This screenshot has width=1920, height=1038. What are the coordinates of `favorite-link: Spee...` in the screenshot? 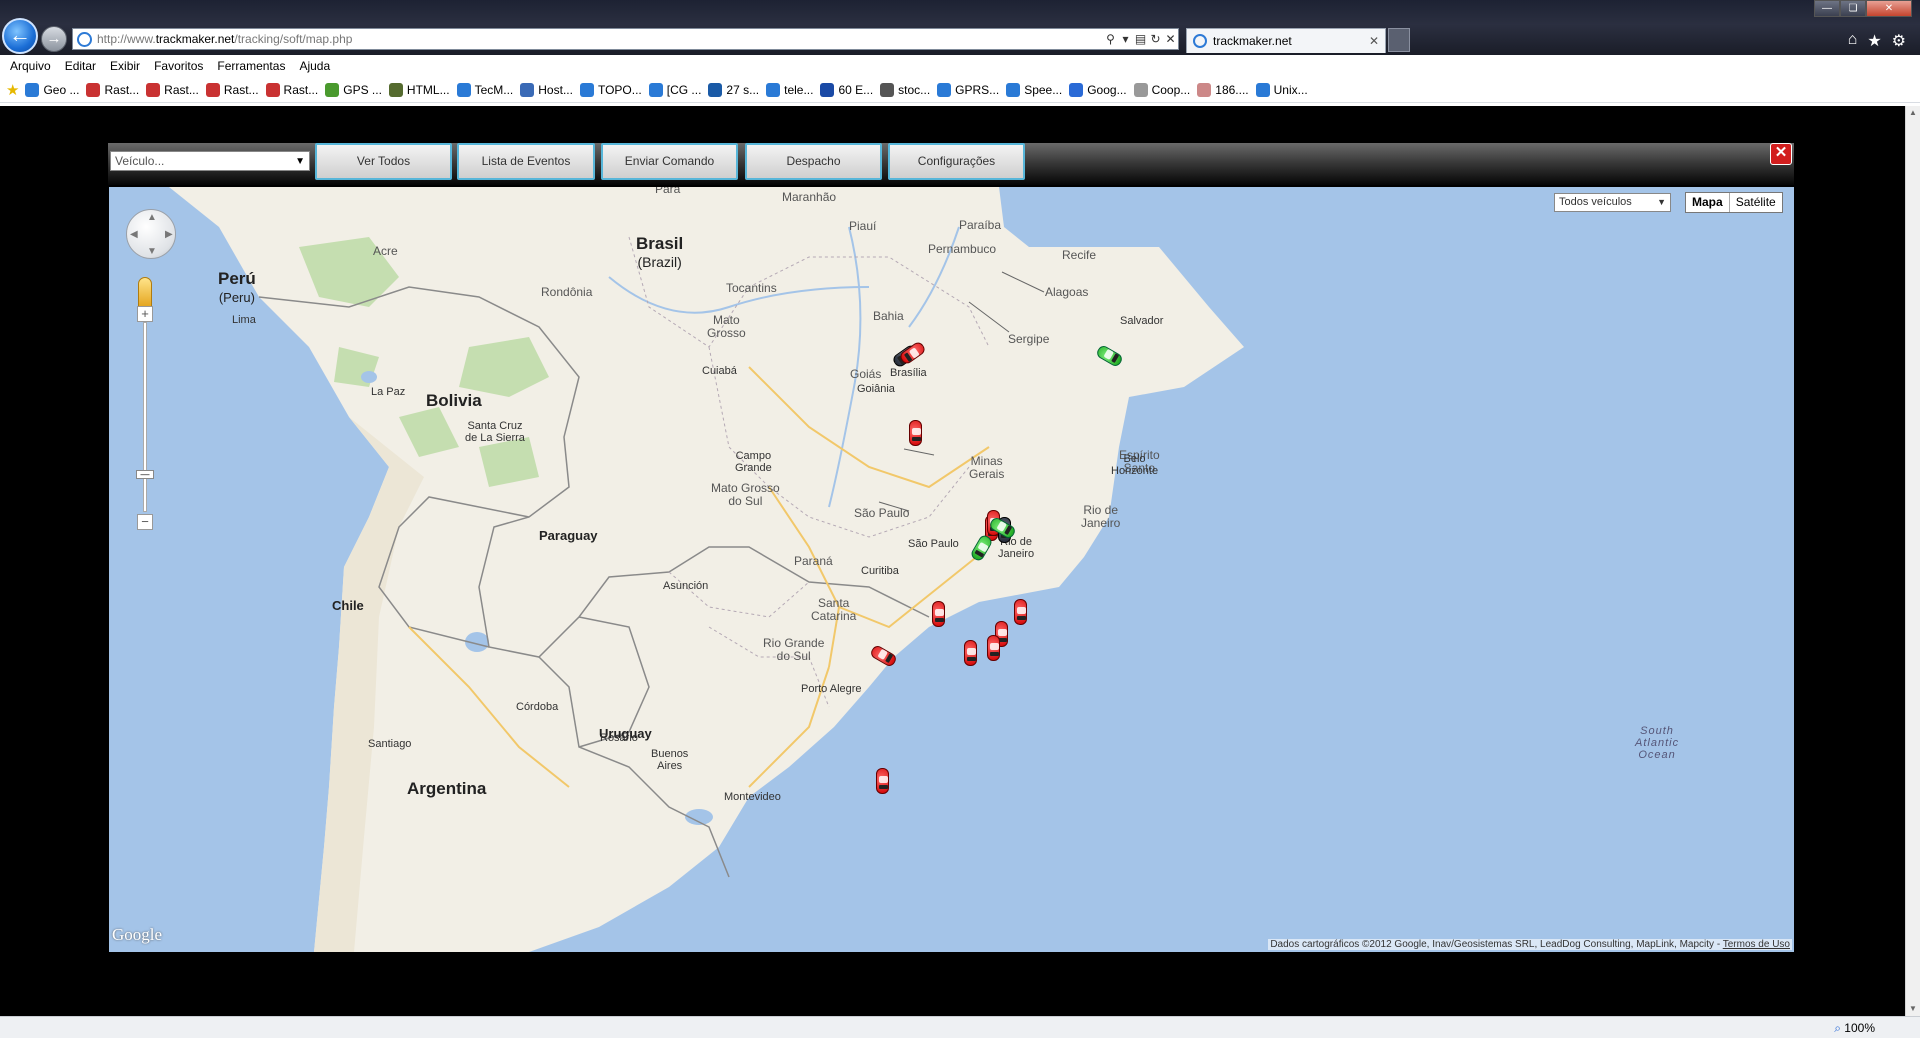 It's located at (1034, 89).